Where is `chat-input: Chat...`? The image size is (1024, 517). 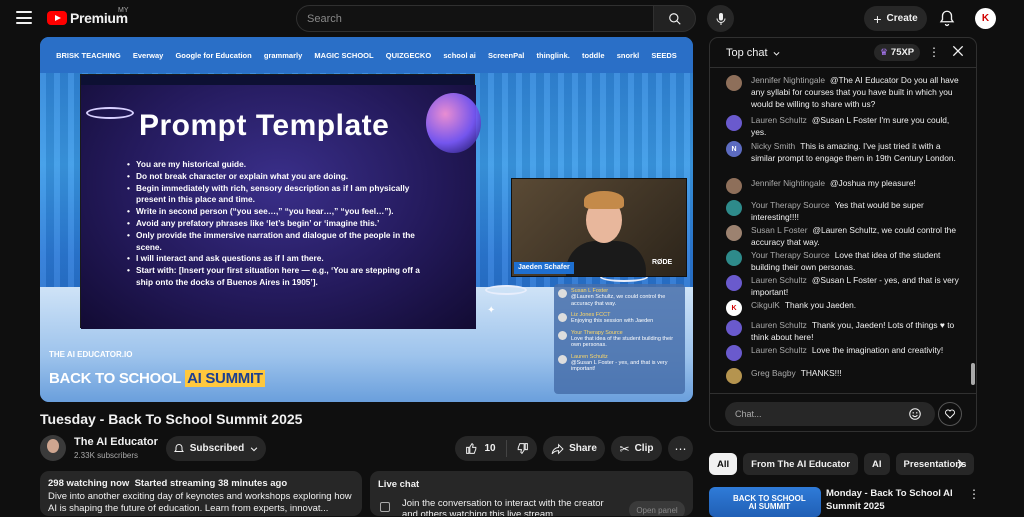
chat-input: Chat... is located at coordinates (830, 414).